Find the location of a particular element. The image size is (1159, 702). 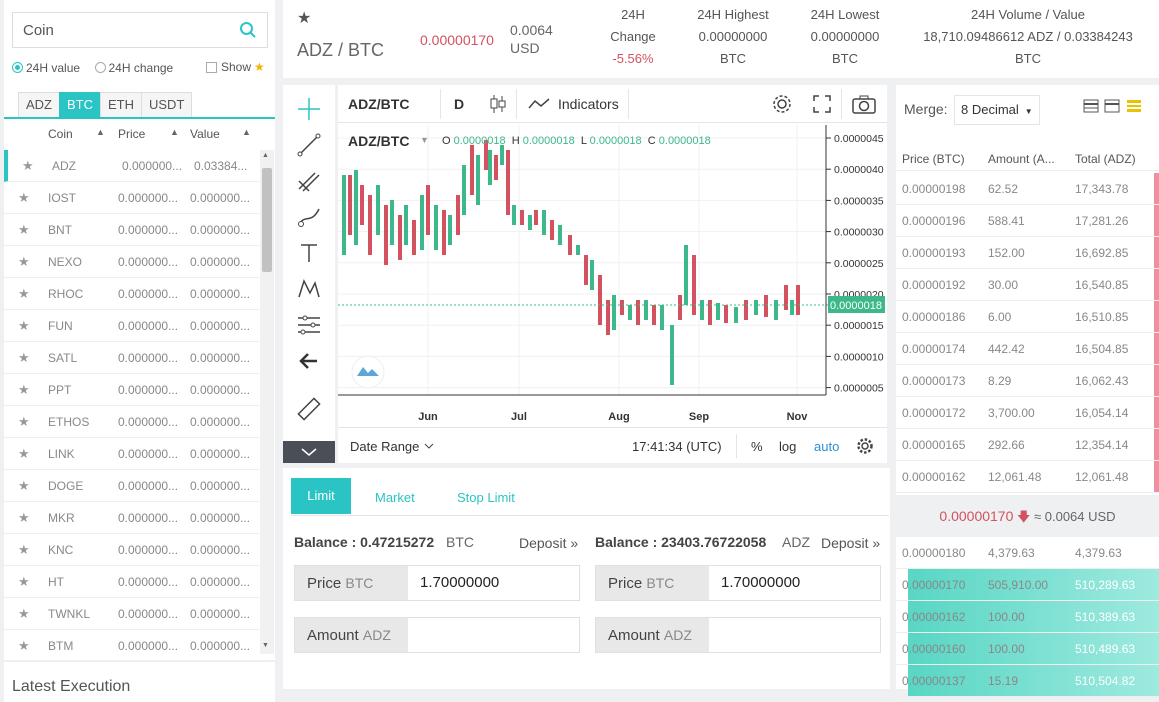

ask-row: 0.00000198 62.52 17,343.78 is located at coordinates (1027, 189).